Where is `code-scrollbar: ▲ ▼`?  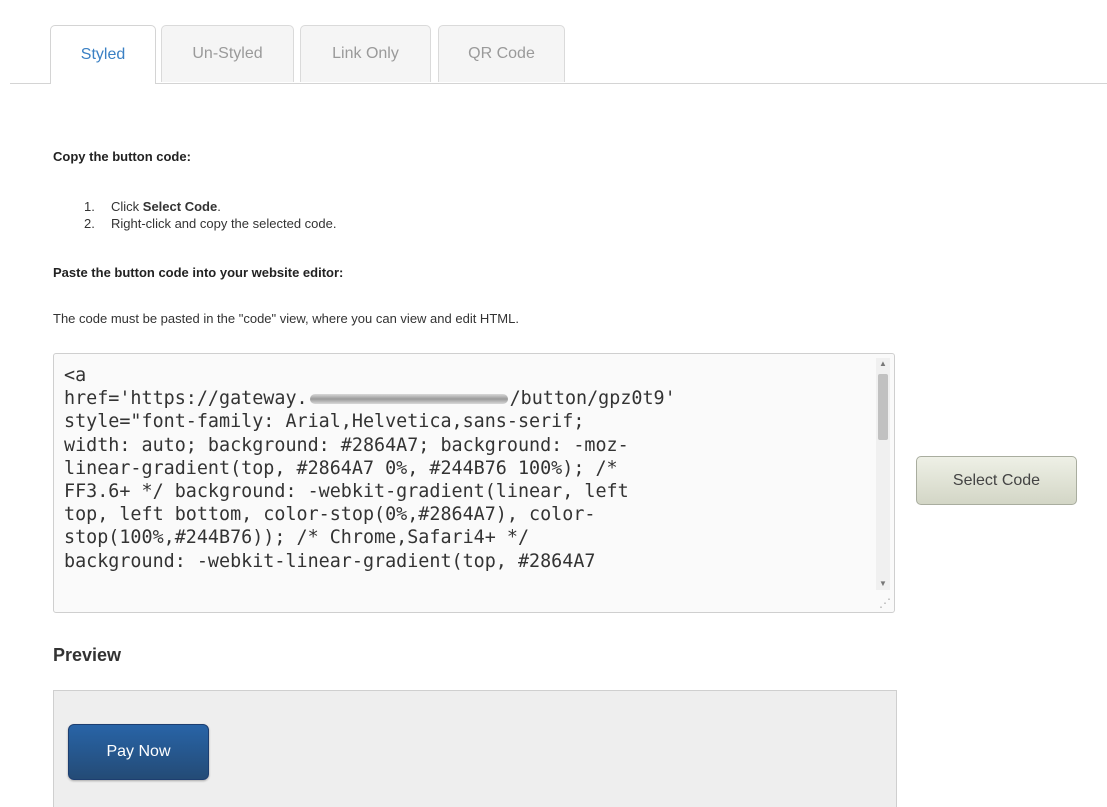
code-scrollbar: ▲ ▼ is located at coordinates (883, 474).